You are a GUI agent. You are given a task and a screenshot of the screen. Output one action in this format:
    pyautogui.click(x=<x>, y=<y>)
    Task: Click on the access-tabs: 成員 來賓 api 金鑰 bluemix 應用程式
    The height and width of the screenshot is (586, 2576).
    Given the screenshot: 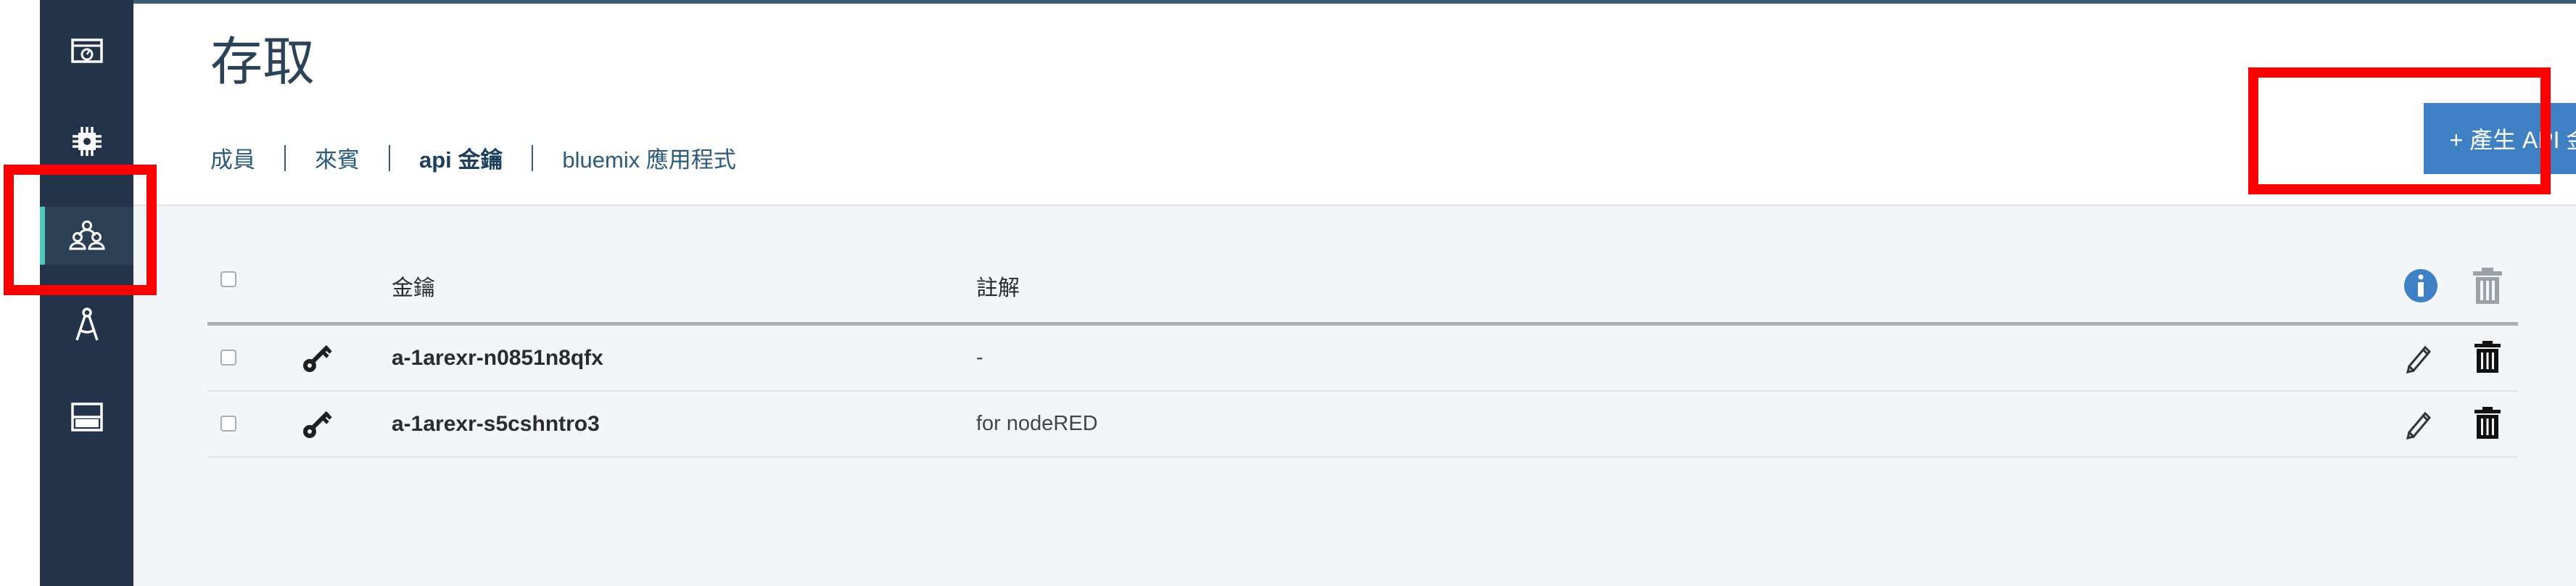 What is the action you would take?
    pyautogui.click(x=473, y=157)
    